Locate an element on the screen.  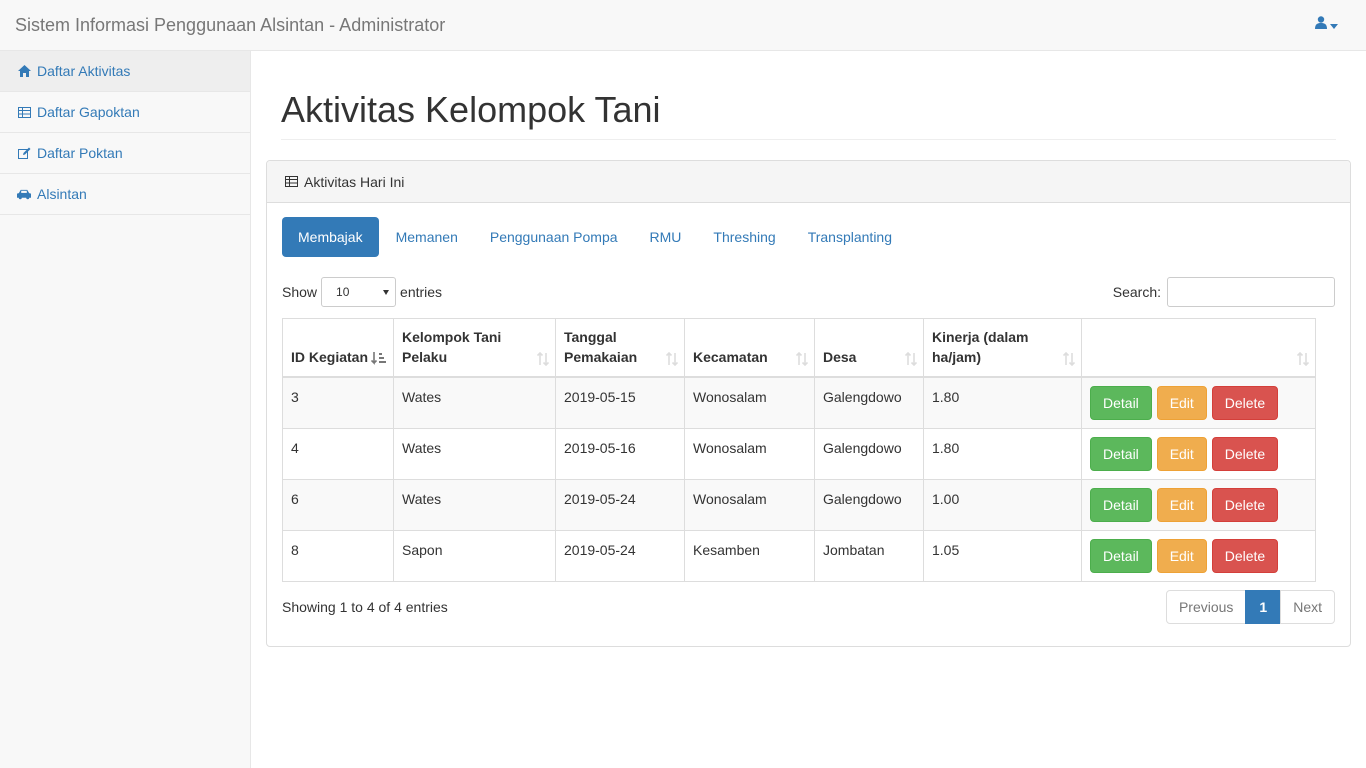
cell-tanggal: 2019-05-16 is located at coordinates (620, 453).